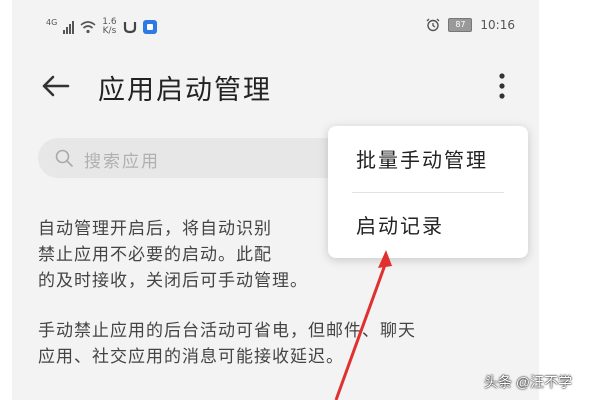 This screenshot has width=600, height=400. I want to click on menu-item-batch-manual: 批量手动管理, so click(422, 158).